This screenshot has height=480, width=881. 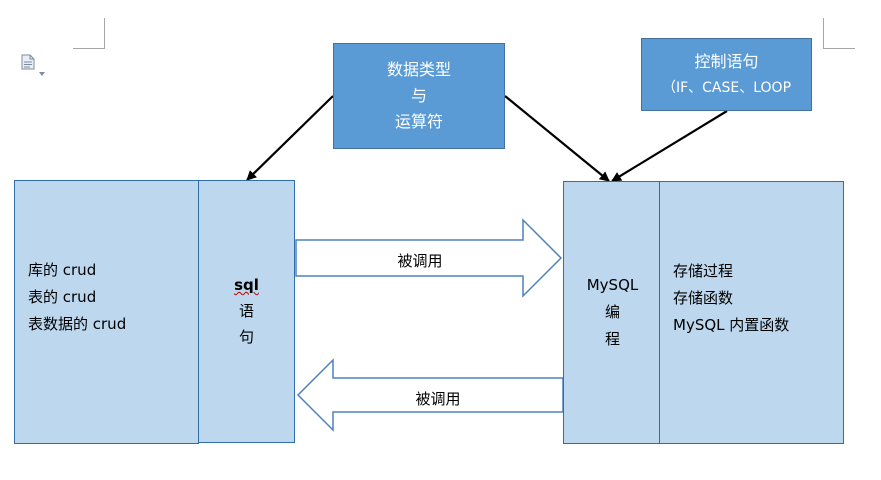 What do you see at coordinates (420, 261) in the screenshot?
I see `forward-arrow-label: 被调用` at bounding box center [420, 261].